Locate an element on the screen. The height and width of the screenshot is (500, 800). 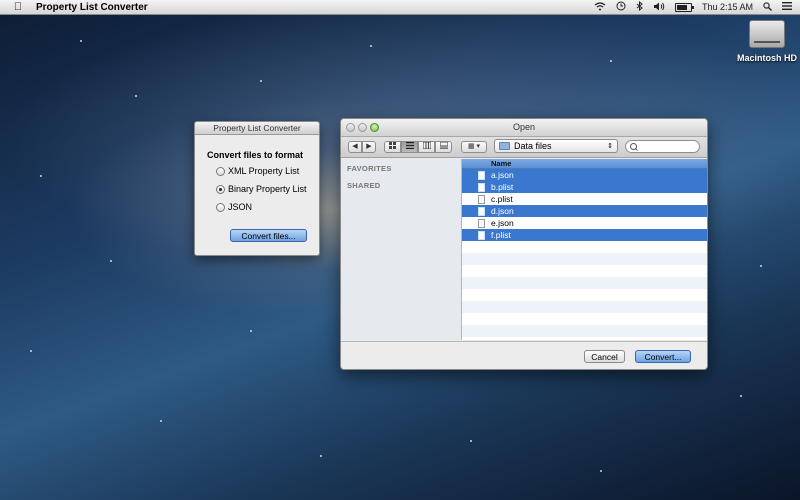
clock: Thu 2:15 AM is located at coordinates (727, 7).